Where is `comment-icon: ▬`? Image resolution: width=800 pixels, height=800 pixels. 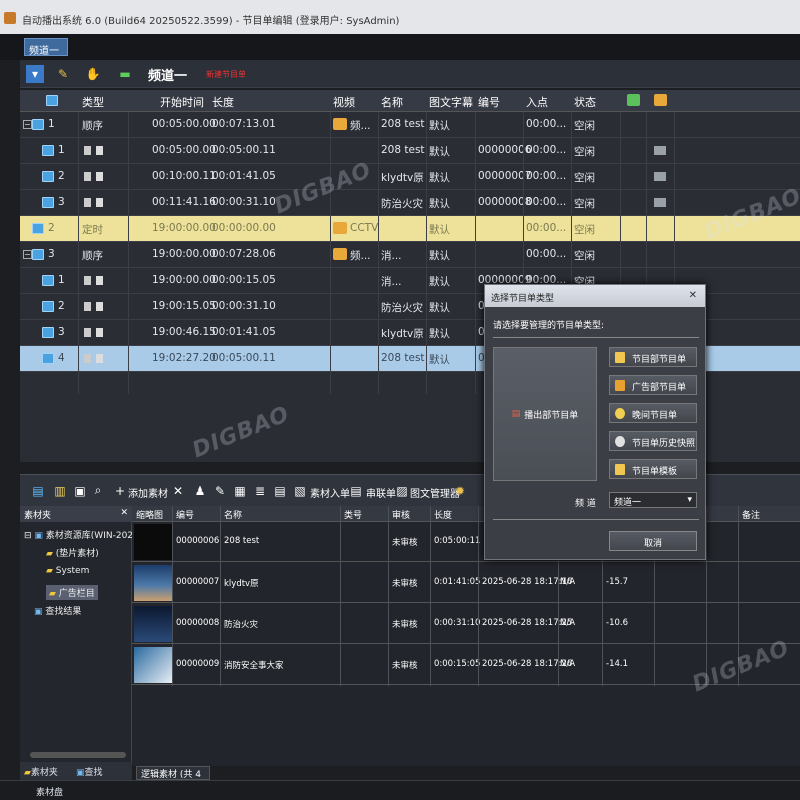
comment-icon: ▬ is located at coordinates (125, 74).